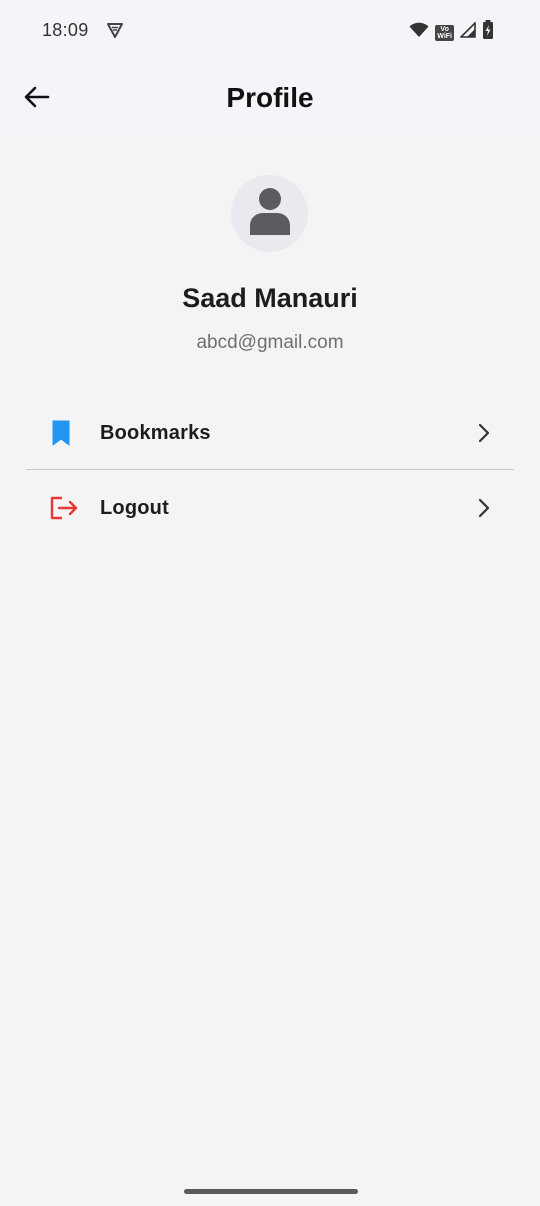 The image size is (540, 1206). What do you see at coordinates (419, 32) in the screenshot?
I see `wifi-icon` at bounding box center [419, 32].